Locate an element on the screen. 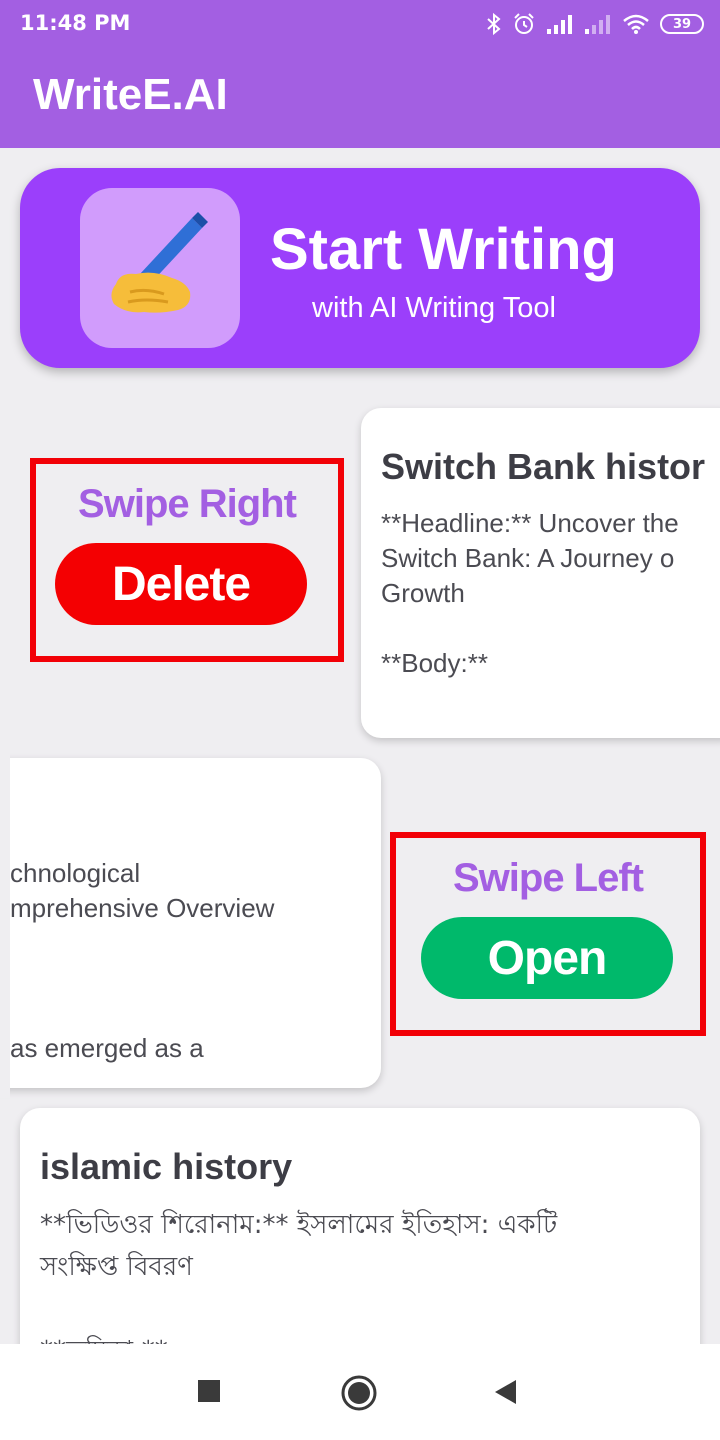 Image resolution: width=720 pixels, height=1440 pixels. status-icons: 39 is located at coordinates (595, 24).